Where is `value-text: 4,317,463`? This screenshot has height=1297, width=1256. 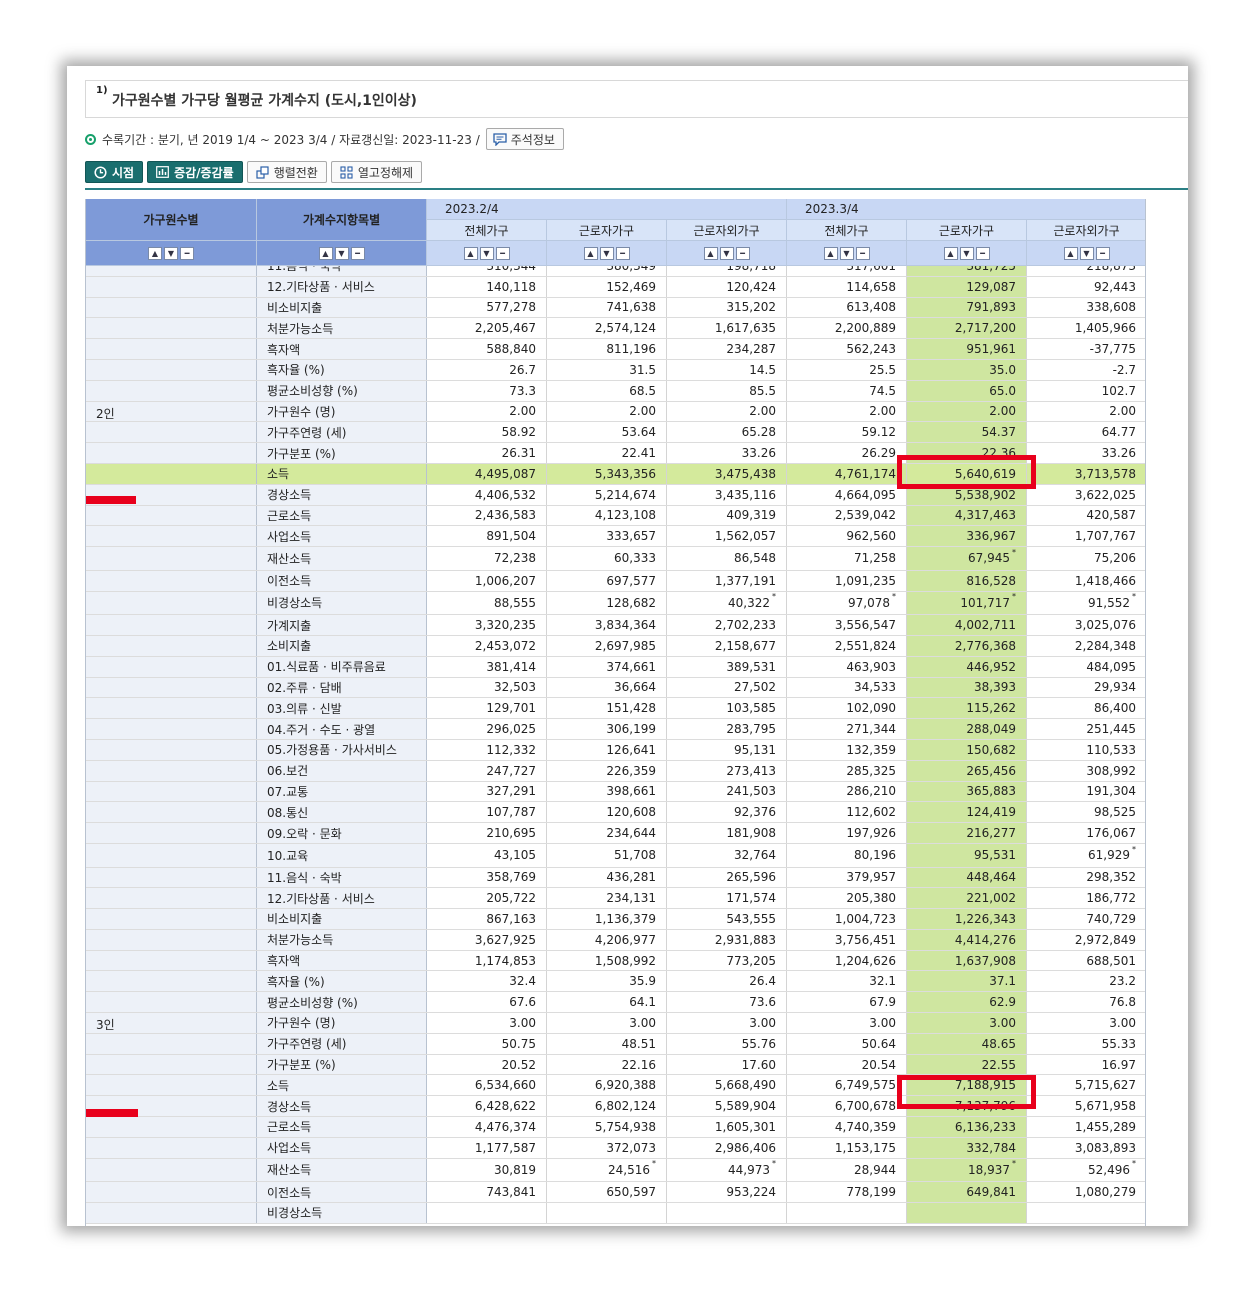
value-text: 4,317,463 is located at coordinates (985, 515).